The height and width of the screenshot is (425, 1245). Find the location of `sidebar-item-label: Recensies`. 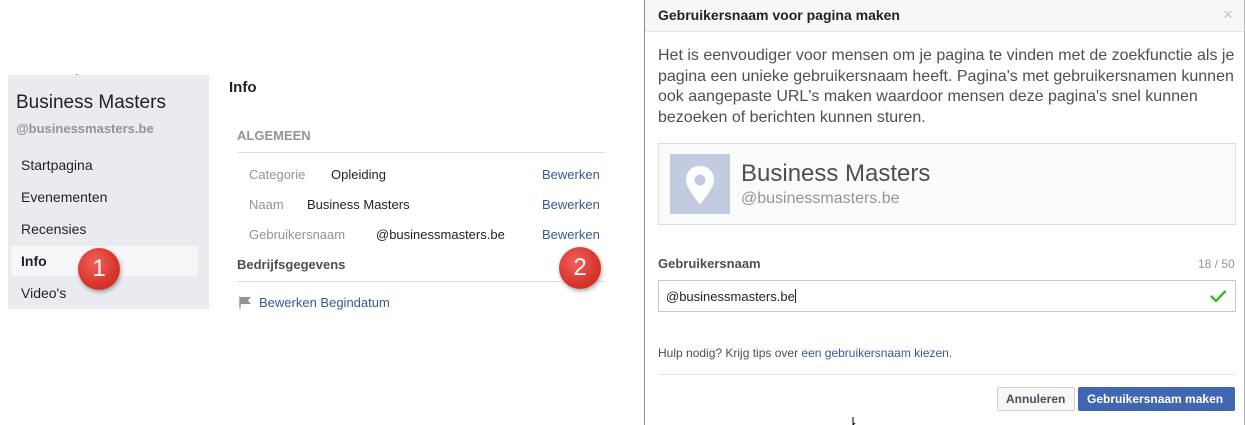

sidebar-item-label: Recensies is located at coordinates (54, 229).